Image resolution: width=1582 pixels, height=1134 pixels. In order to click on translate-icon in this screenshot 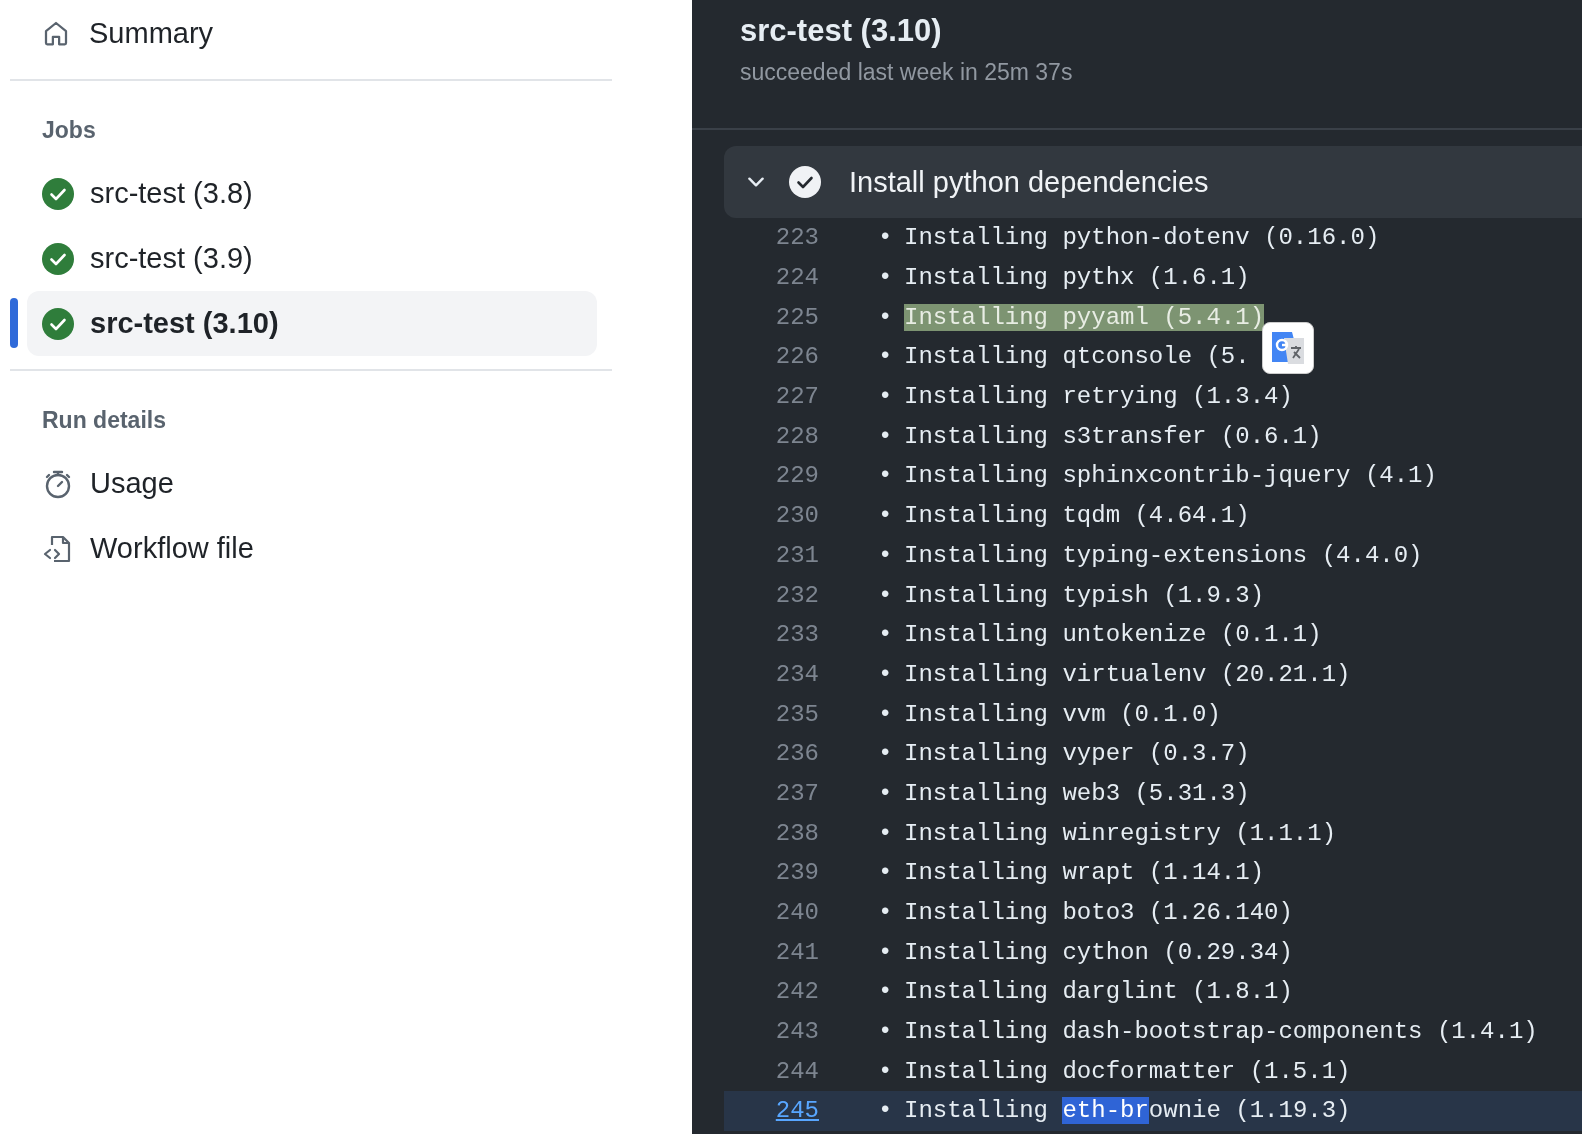, I will do `click(1288, 348)`.